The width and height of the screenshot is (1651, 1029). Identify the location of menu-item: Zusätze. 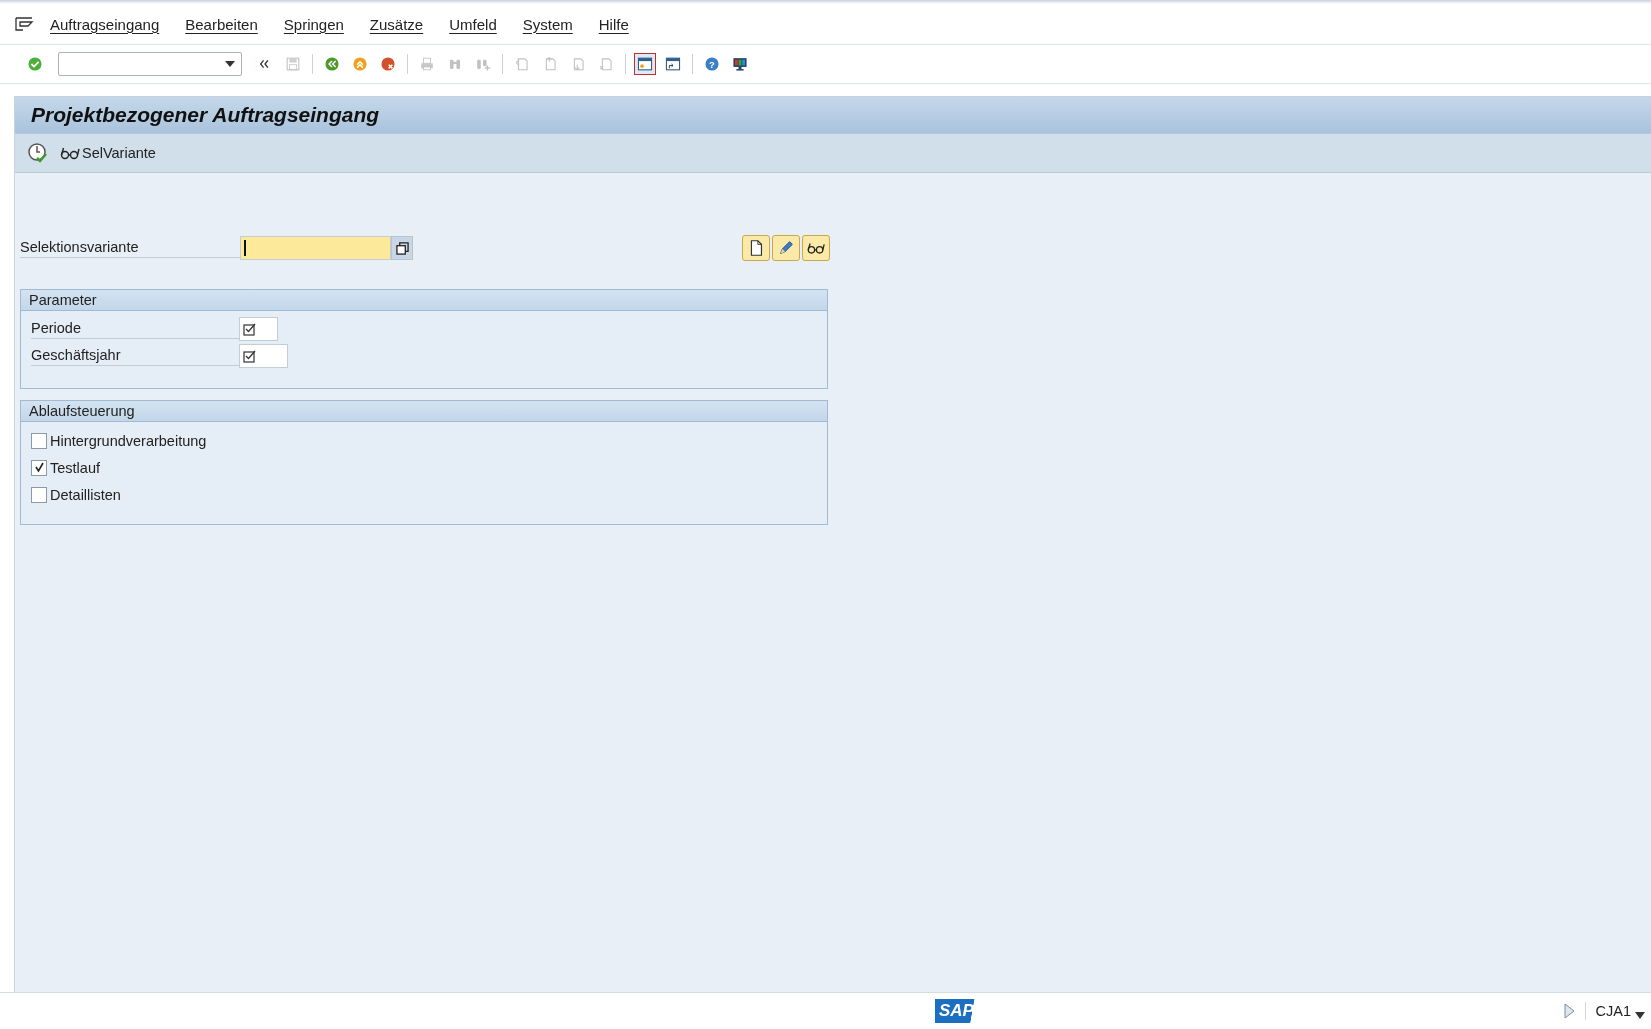
(396, 24).